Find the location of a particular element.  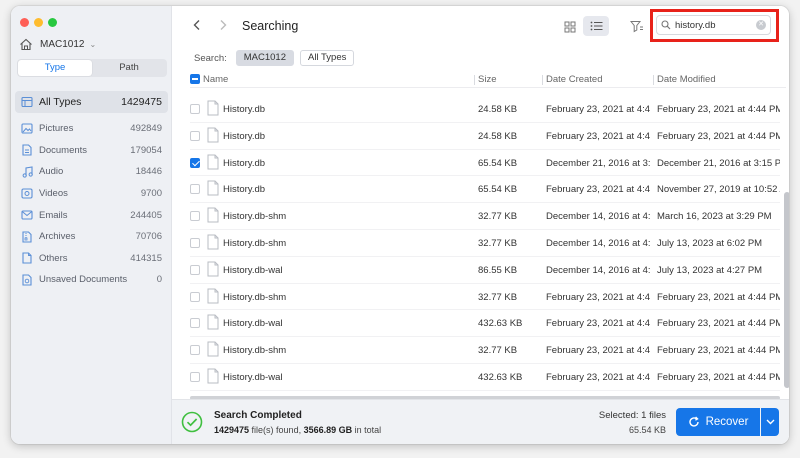

date-modified: November 27, 2019 at 10:52 AM is located at coordinates (718, 190).